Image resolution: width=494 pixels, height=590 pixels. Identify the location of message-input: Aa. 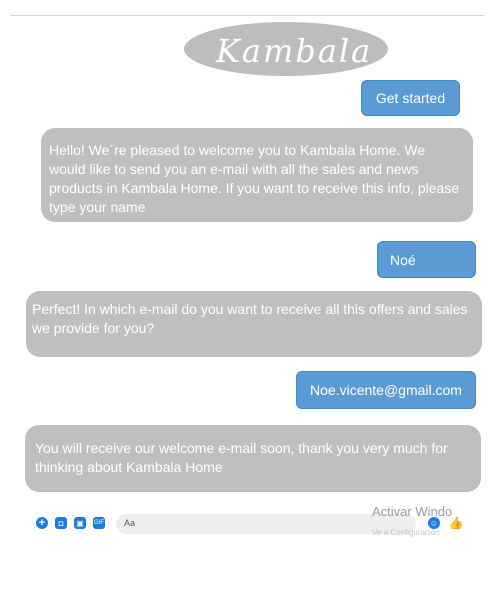
(266, 524).